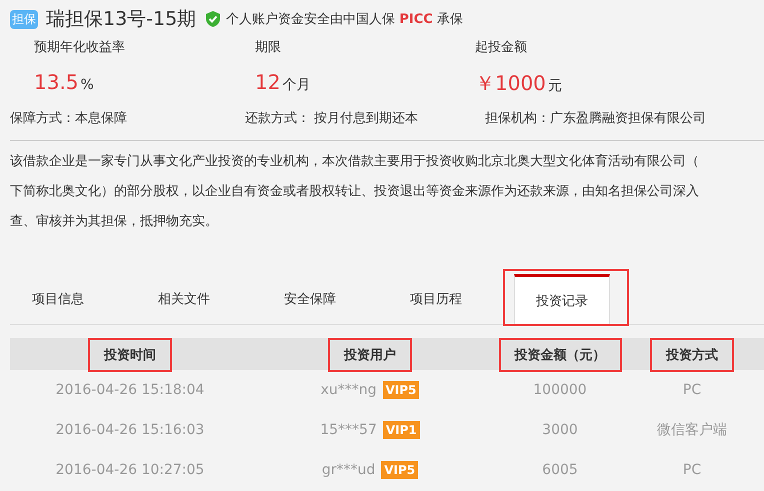  I want to click on term-text: 担保机构：广东盈腾融资担保有限公司, so click(595, 118).